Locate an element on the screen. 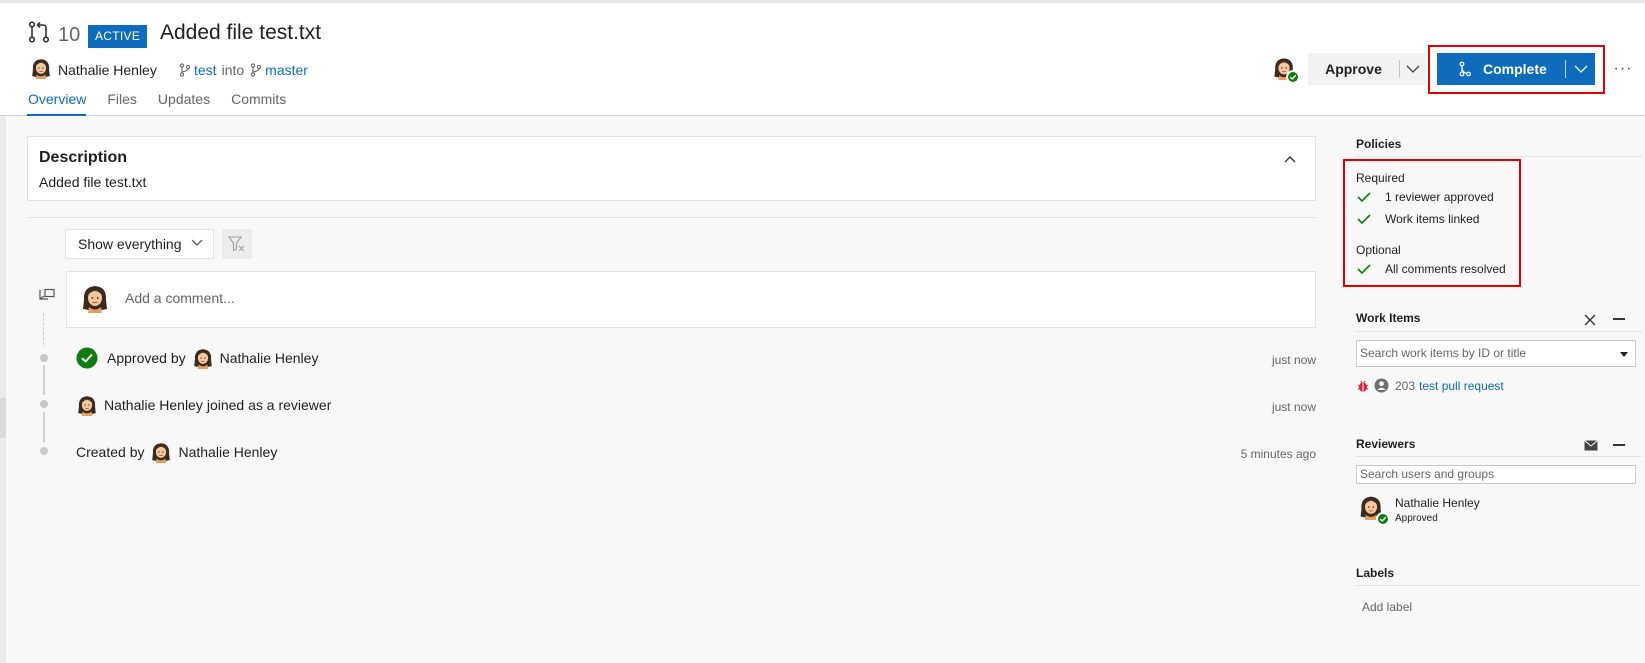  work-item-row: 203 test pull request is located at coordinates (1430, 385).